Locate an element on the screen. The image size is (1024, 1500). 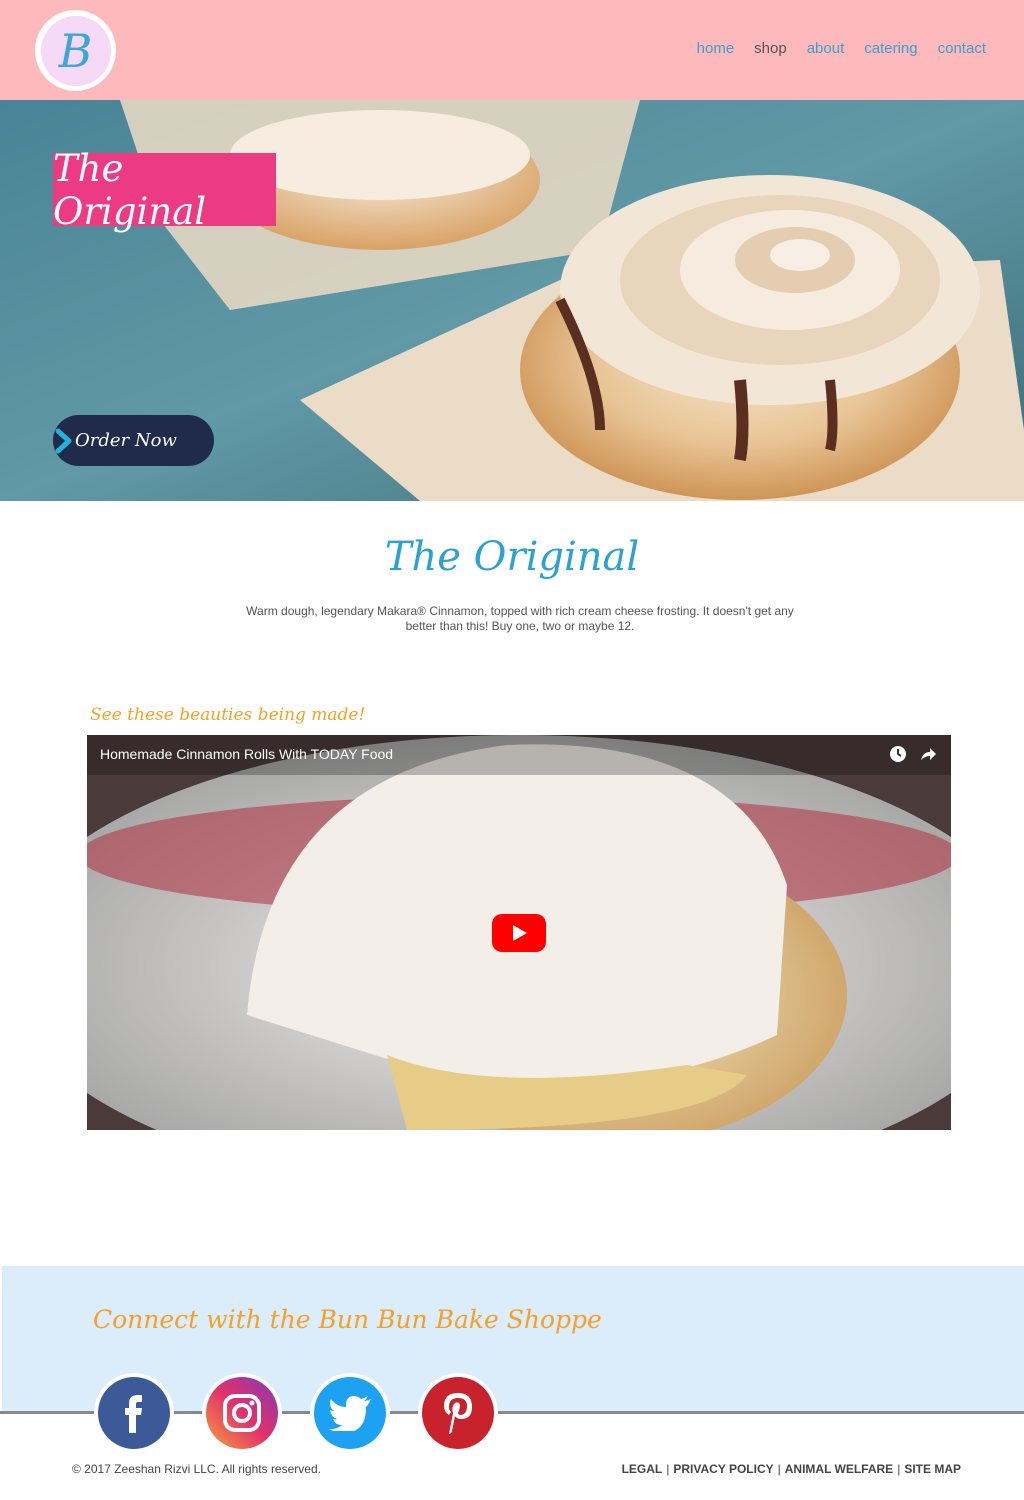
pinterest-link is located at coordinates (458, 1413).